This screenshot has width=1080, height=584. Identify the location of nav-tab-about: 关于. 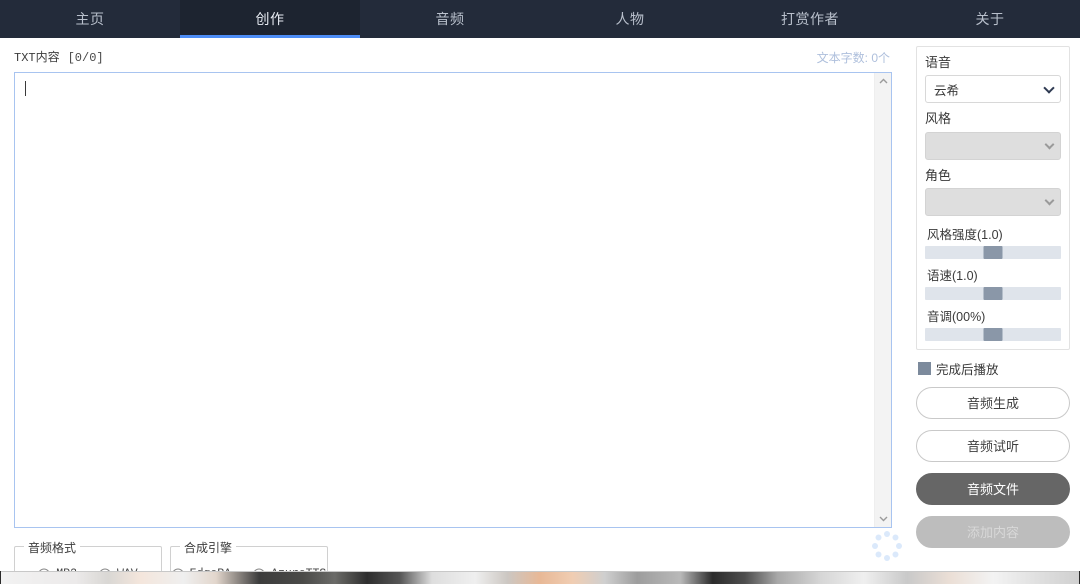
(990, 19).